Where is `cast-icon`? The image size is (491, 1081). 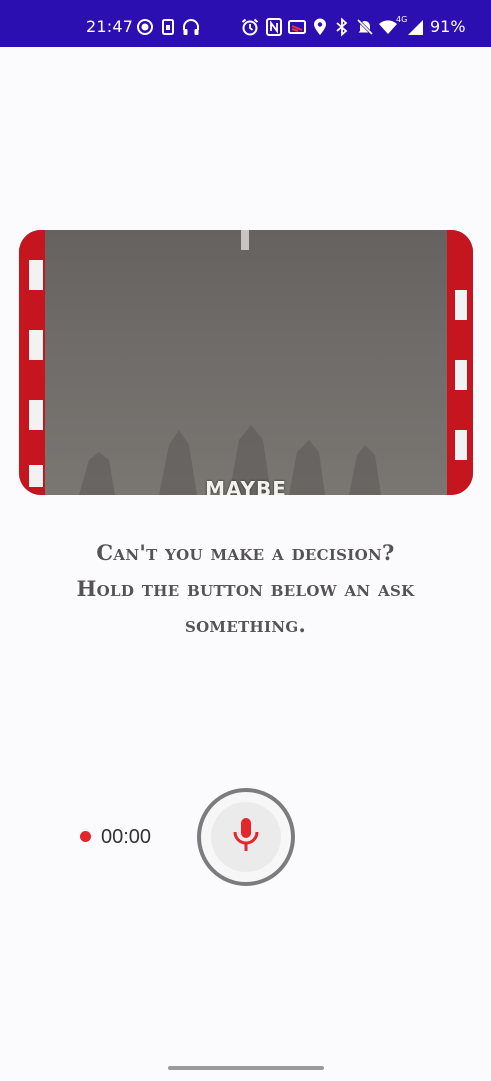 cast-icon is located at coordinates (297, 27).